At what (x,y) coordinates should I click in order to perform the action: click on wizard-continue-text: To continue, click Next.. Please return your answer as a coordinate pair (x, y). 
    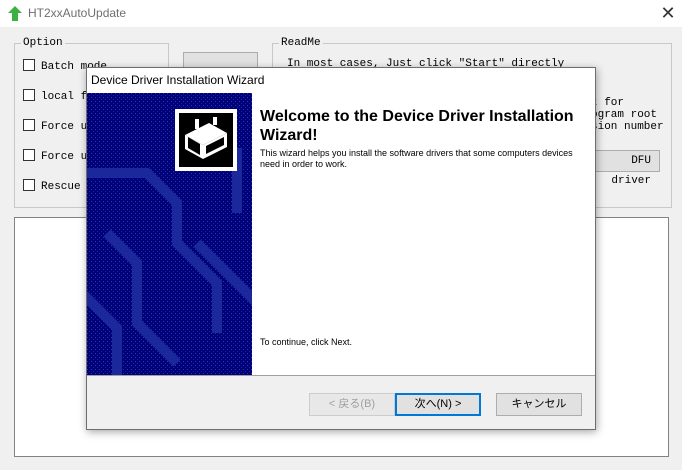
    Looking at the image, I should click on (306, 342).